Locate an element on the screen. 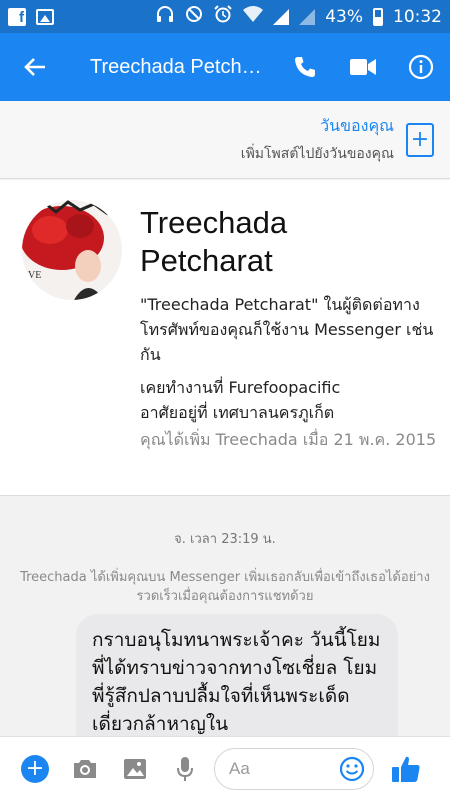 This screenshot has height=800, width=450. back-arrow-icon is located at coordinates (35, 67).